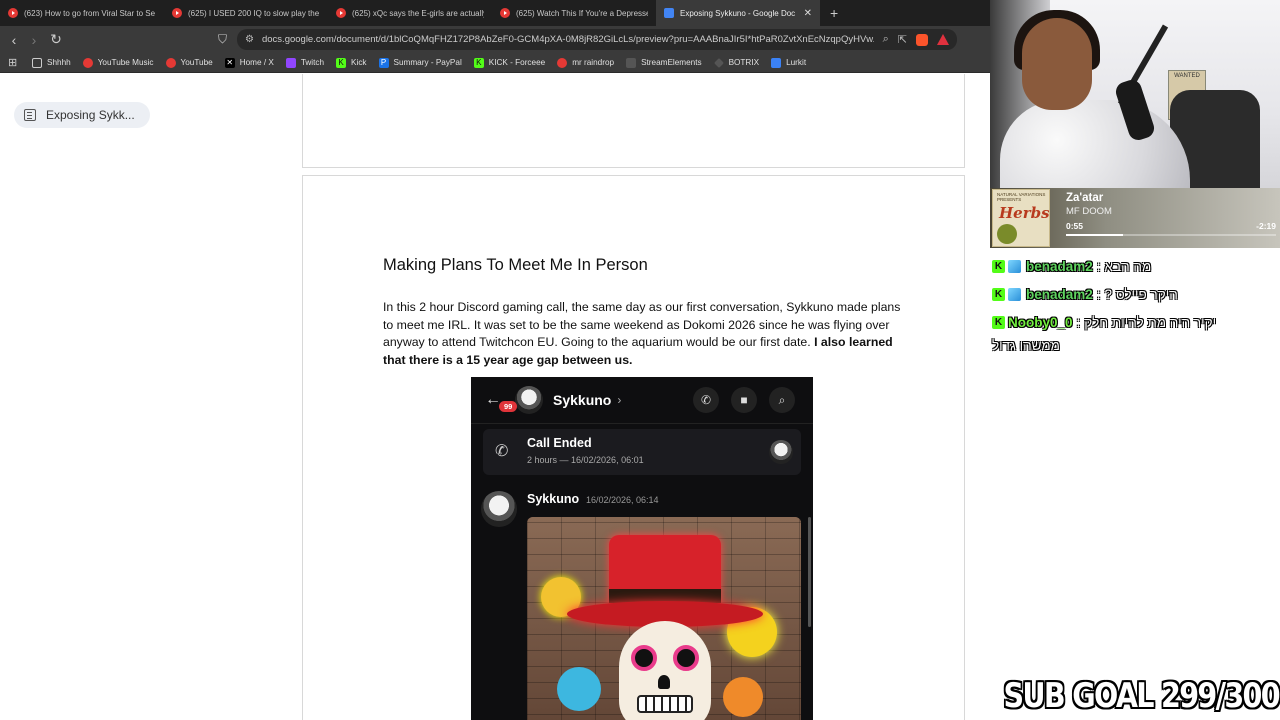 This screenshot has width=1280, height=720. I want to click on site-info-icon: ⚙, so click(249, 39).